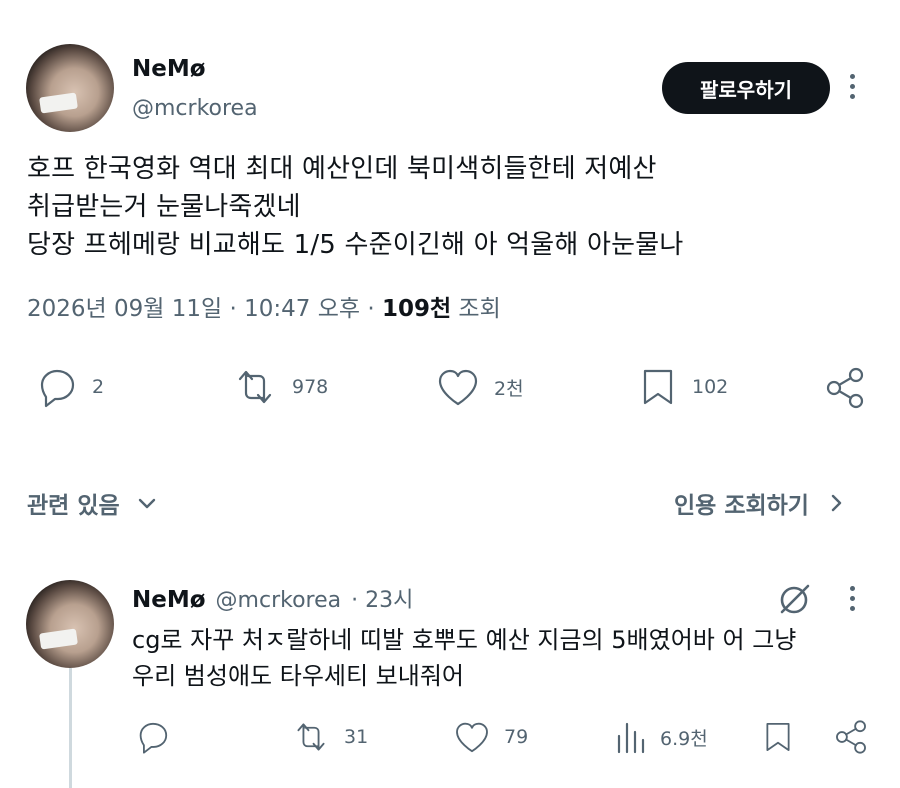  What do you see at coordinates (70, 728) in the screenshot?
I see `thread-line` at bounding box center [70, 728].